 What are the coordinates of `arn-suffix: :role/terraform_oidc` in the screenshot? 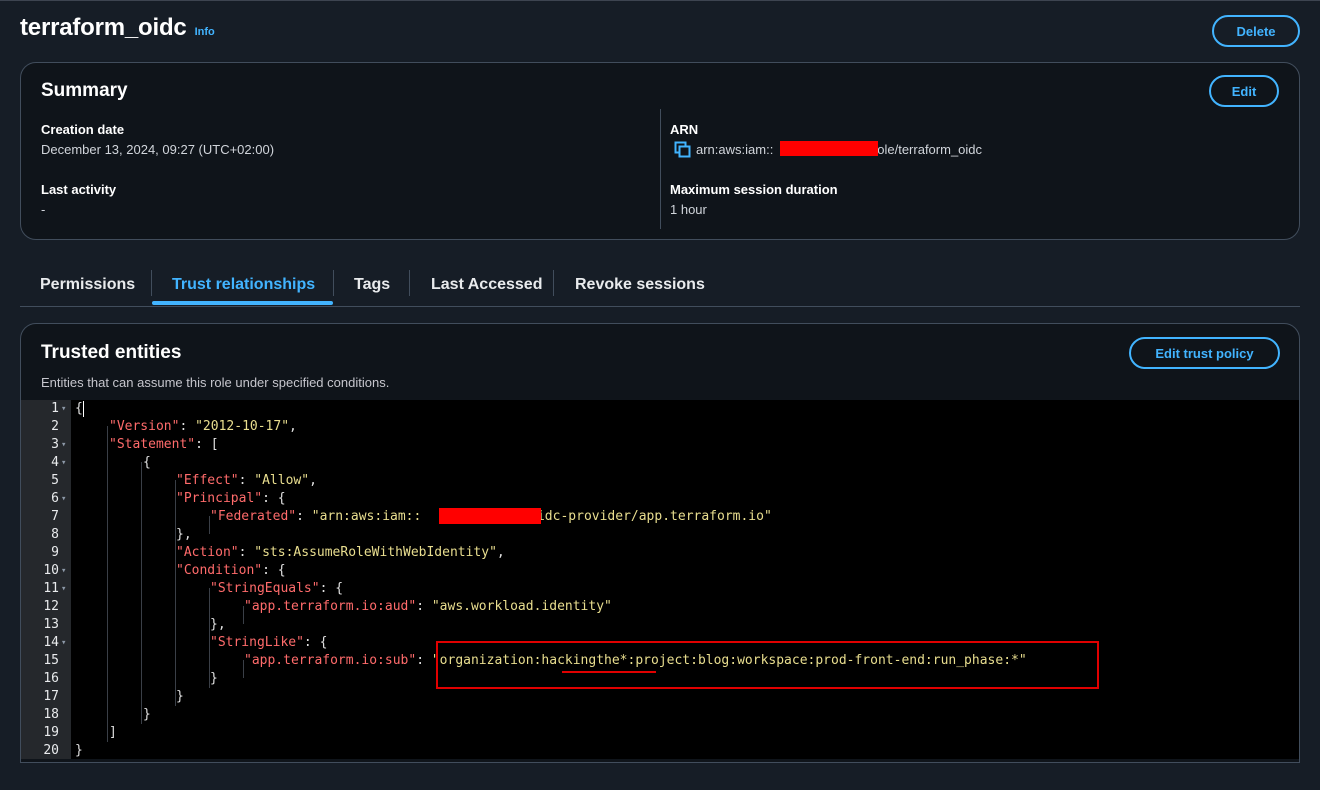 It's located at (926, 149).